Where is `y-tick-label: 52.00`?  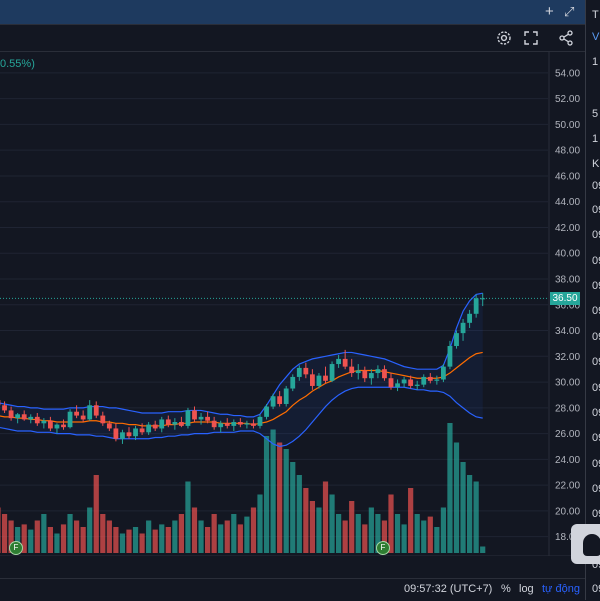
y-tick-label: 52.00 is located at coordinates (567, 99).